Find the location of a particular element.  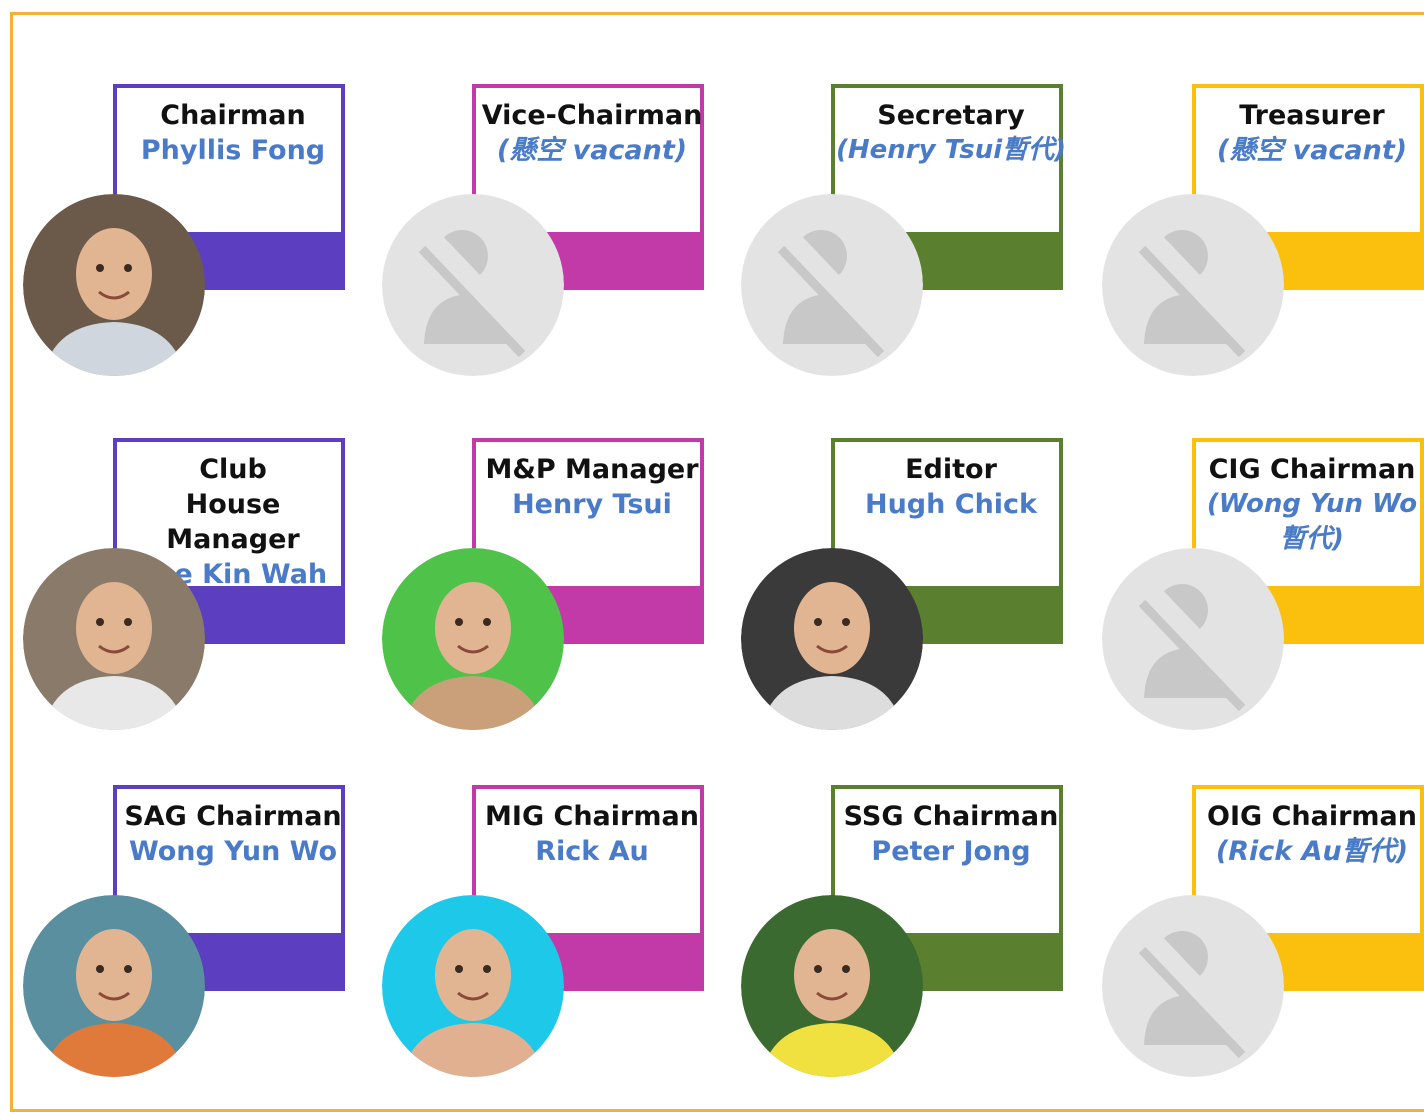

member-name: Henry Tsui is located at coordinates (592, 504).